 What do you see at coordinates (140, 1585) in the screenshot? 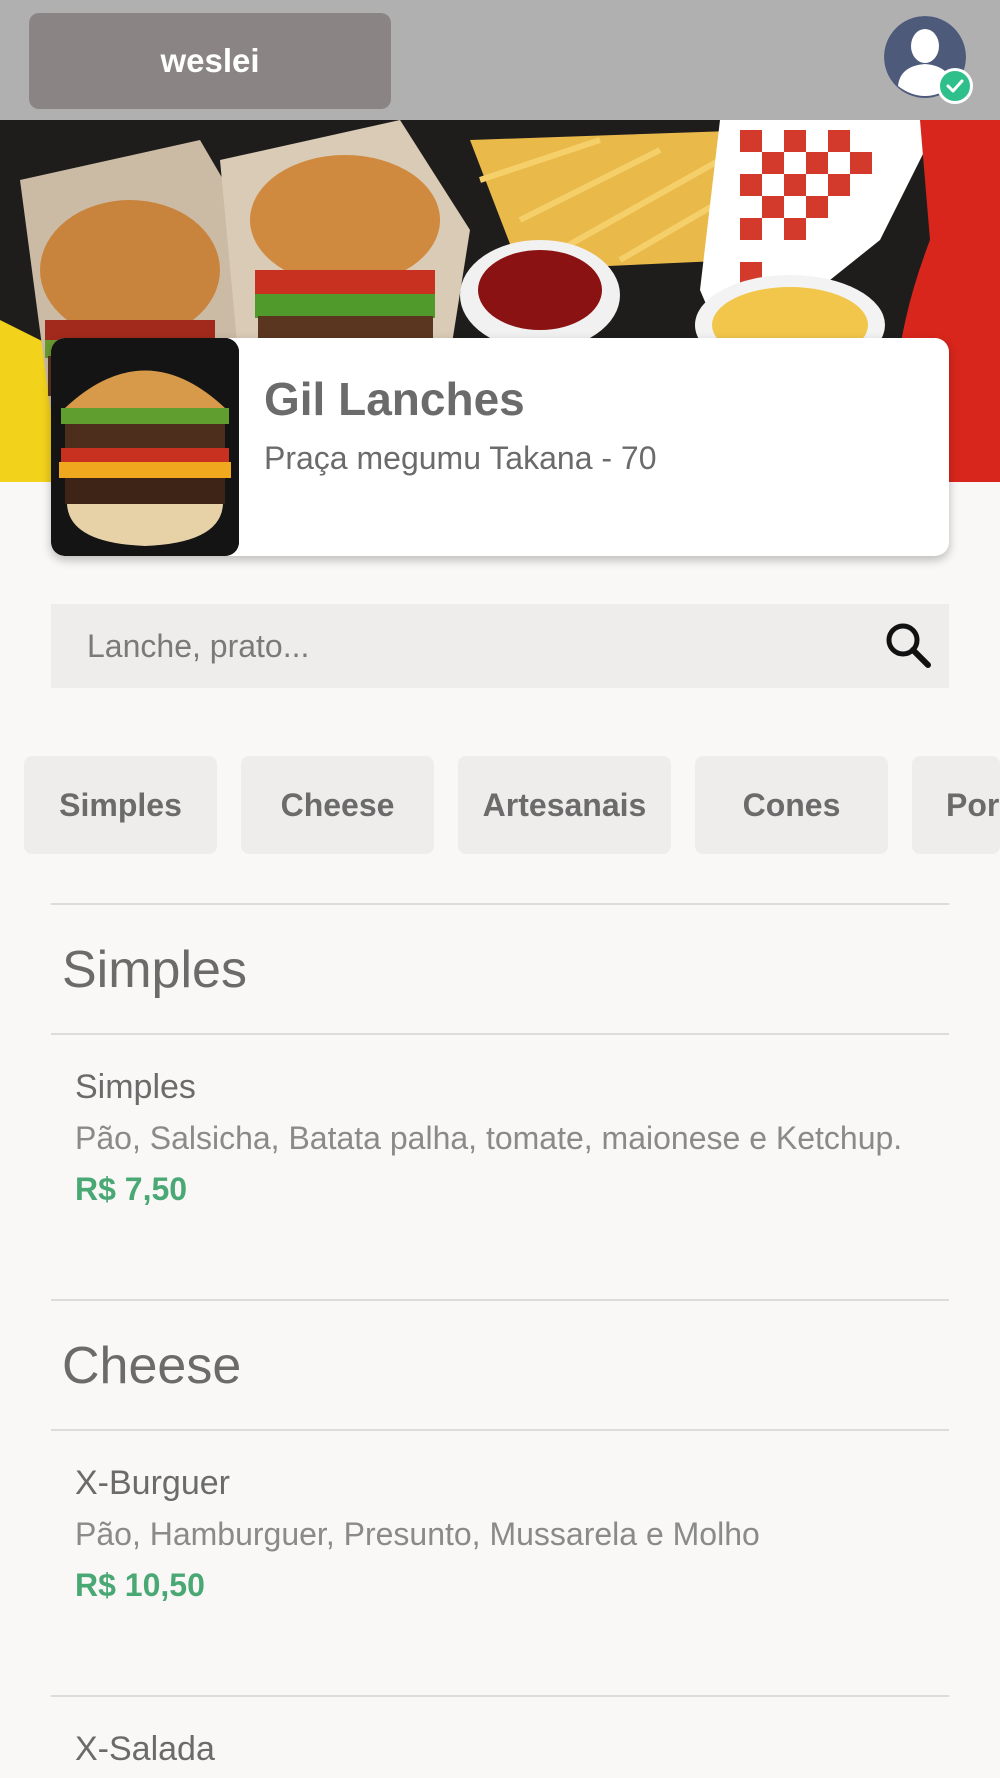
I see `item-price: R$ 10,50` at bounding box center [140, 1585].